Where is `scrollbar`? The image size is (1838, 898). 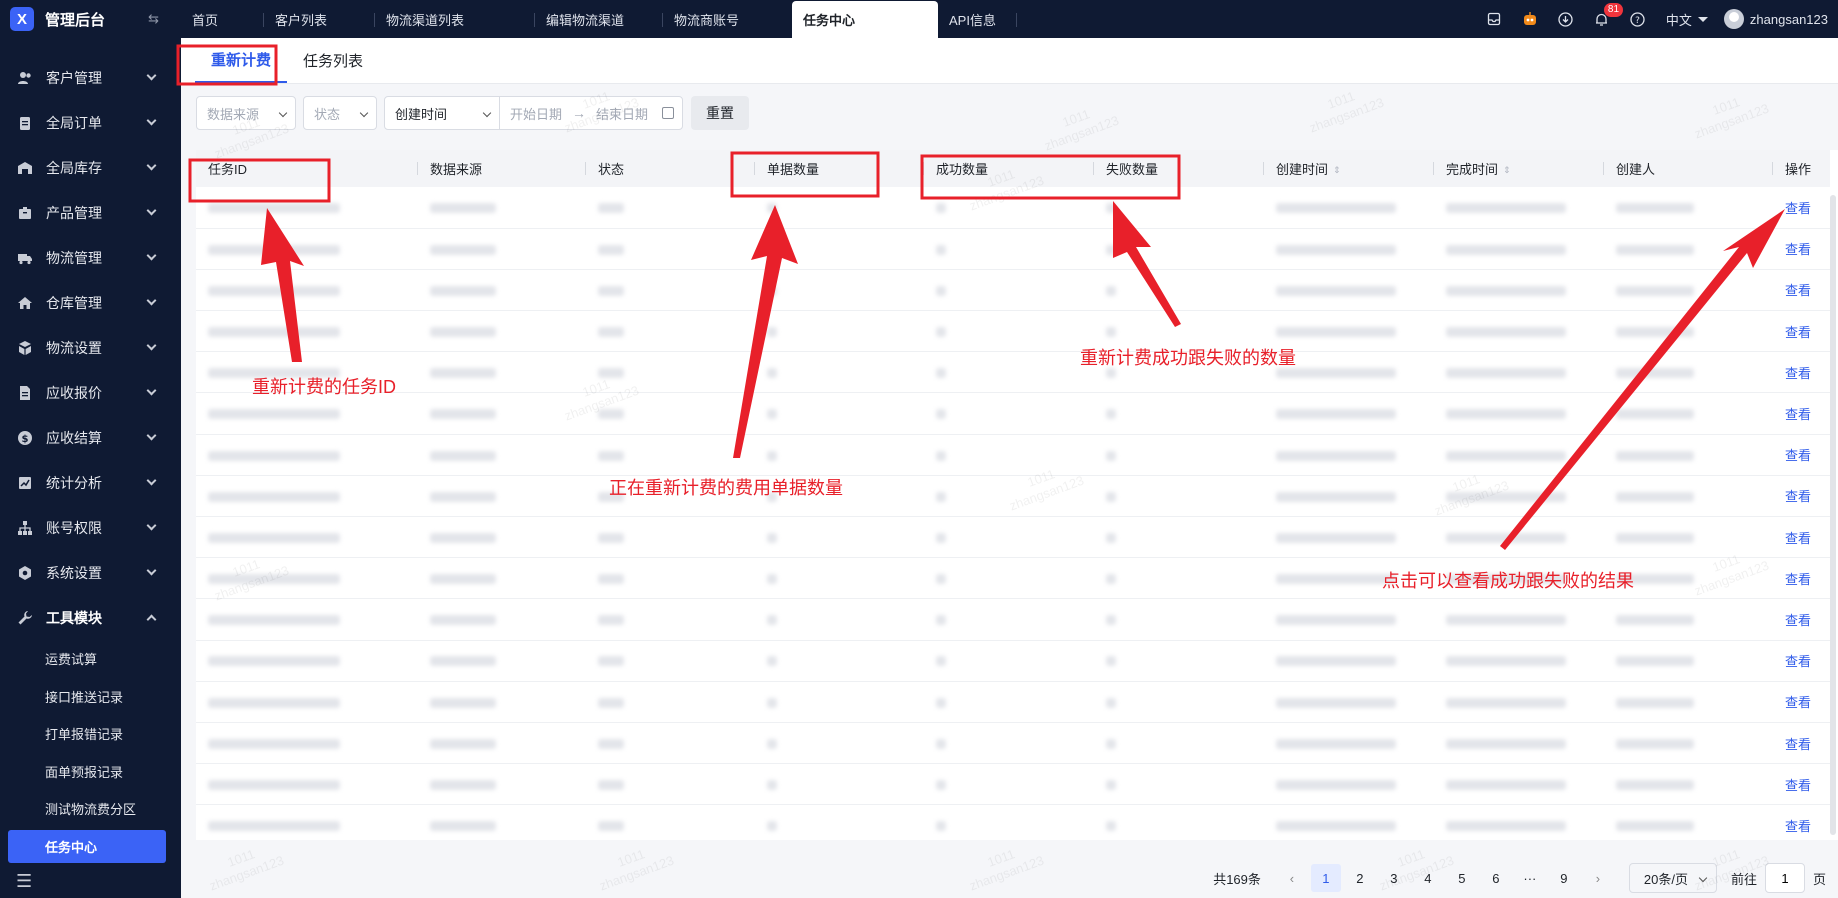 scrollbar is located at coordinates (1833, 515).